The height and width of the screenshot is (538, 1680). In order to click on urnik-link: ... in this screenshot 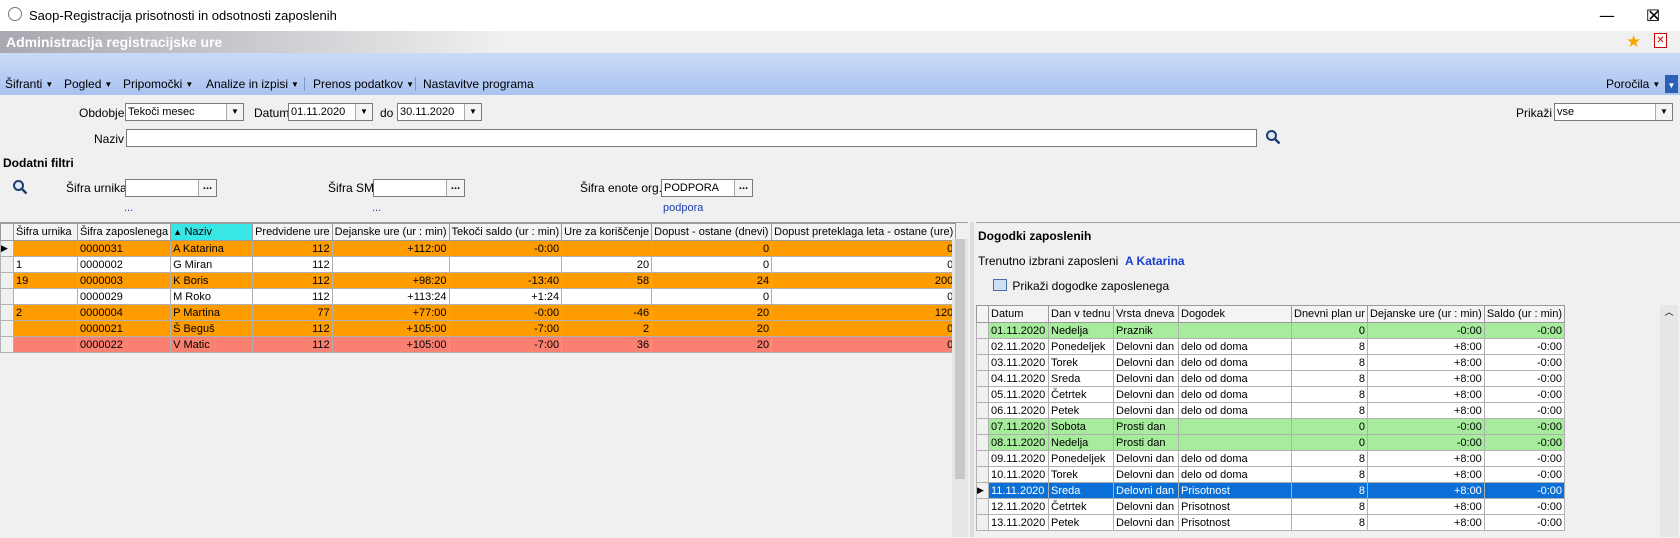, I will do `click(128, 208)`.